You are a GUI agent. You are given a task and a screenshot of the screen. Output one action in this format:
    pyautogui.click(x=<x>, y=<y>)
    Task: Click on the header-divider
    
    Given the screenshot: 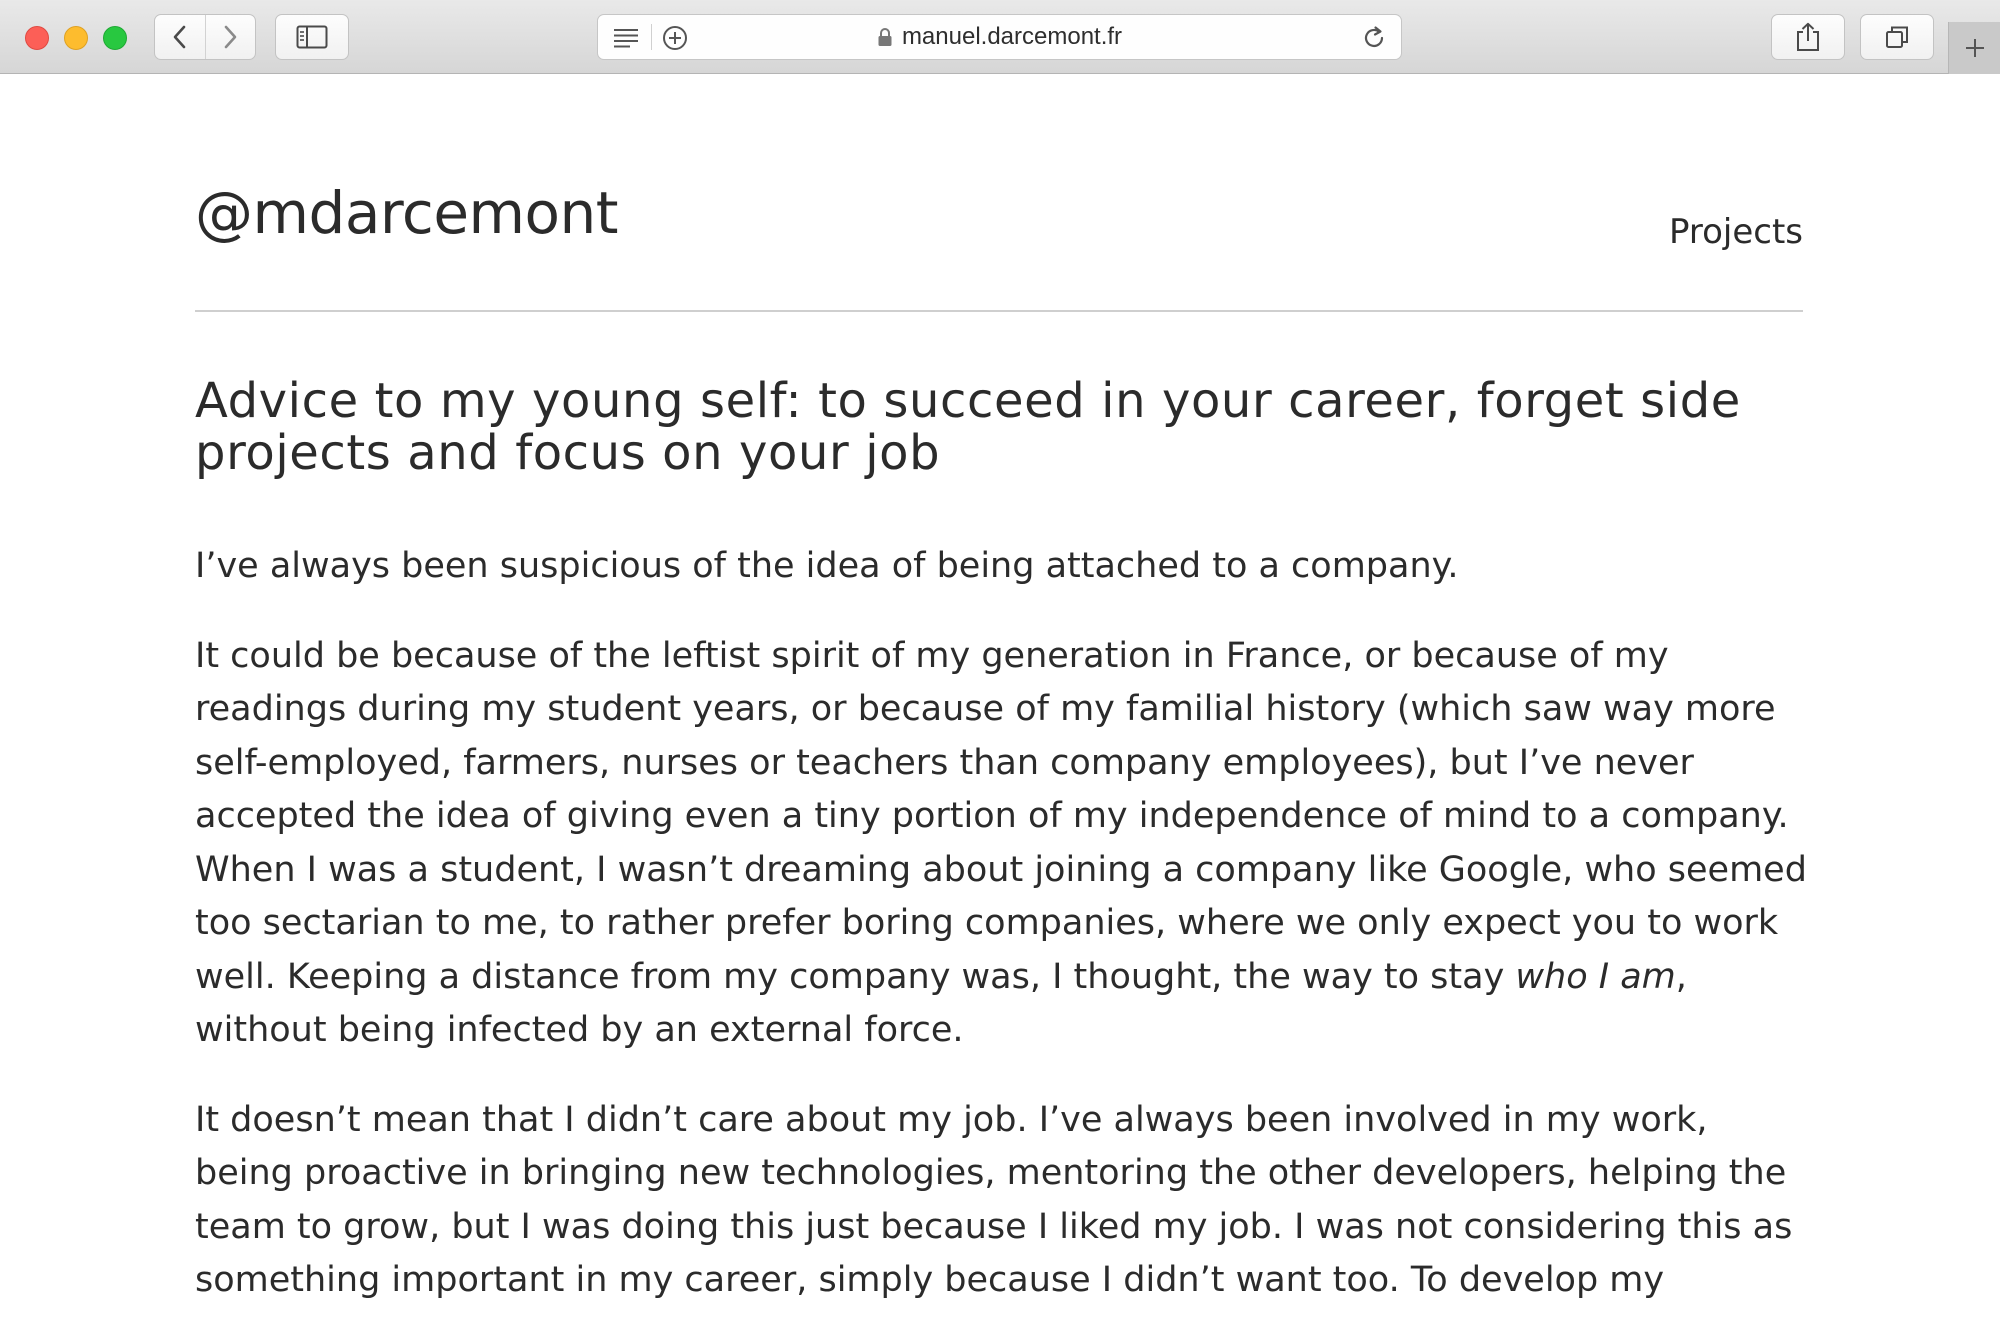 What is the action you would take?
    pyautogui.click(x=999, y=311)
    